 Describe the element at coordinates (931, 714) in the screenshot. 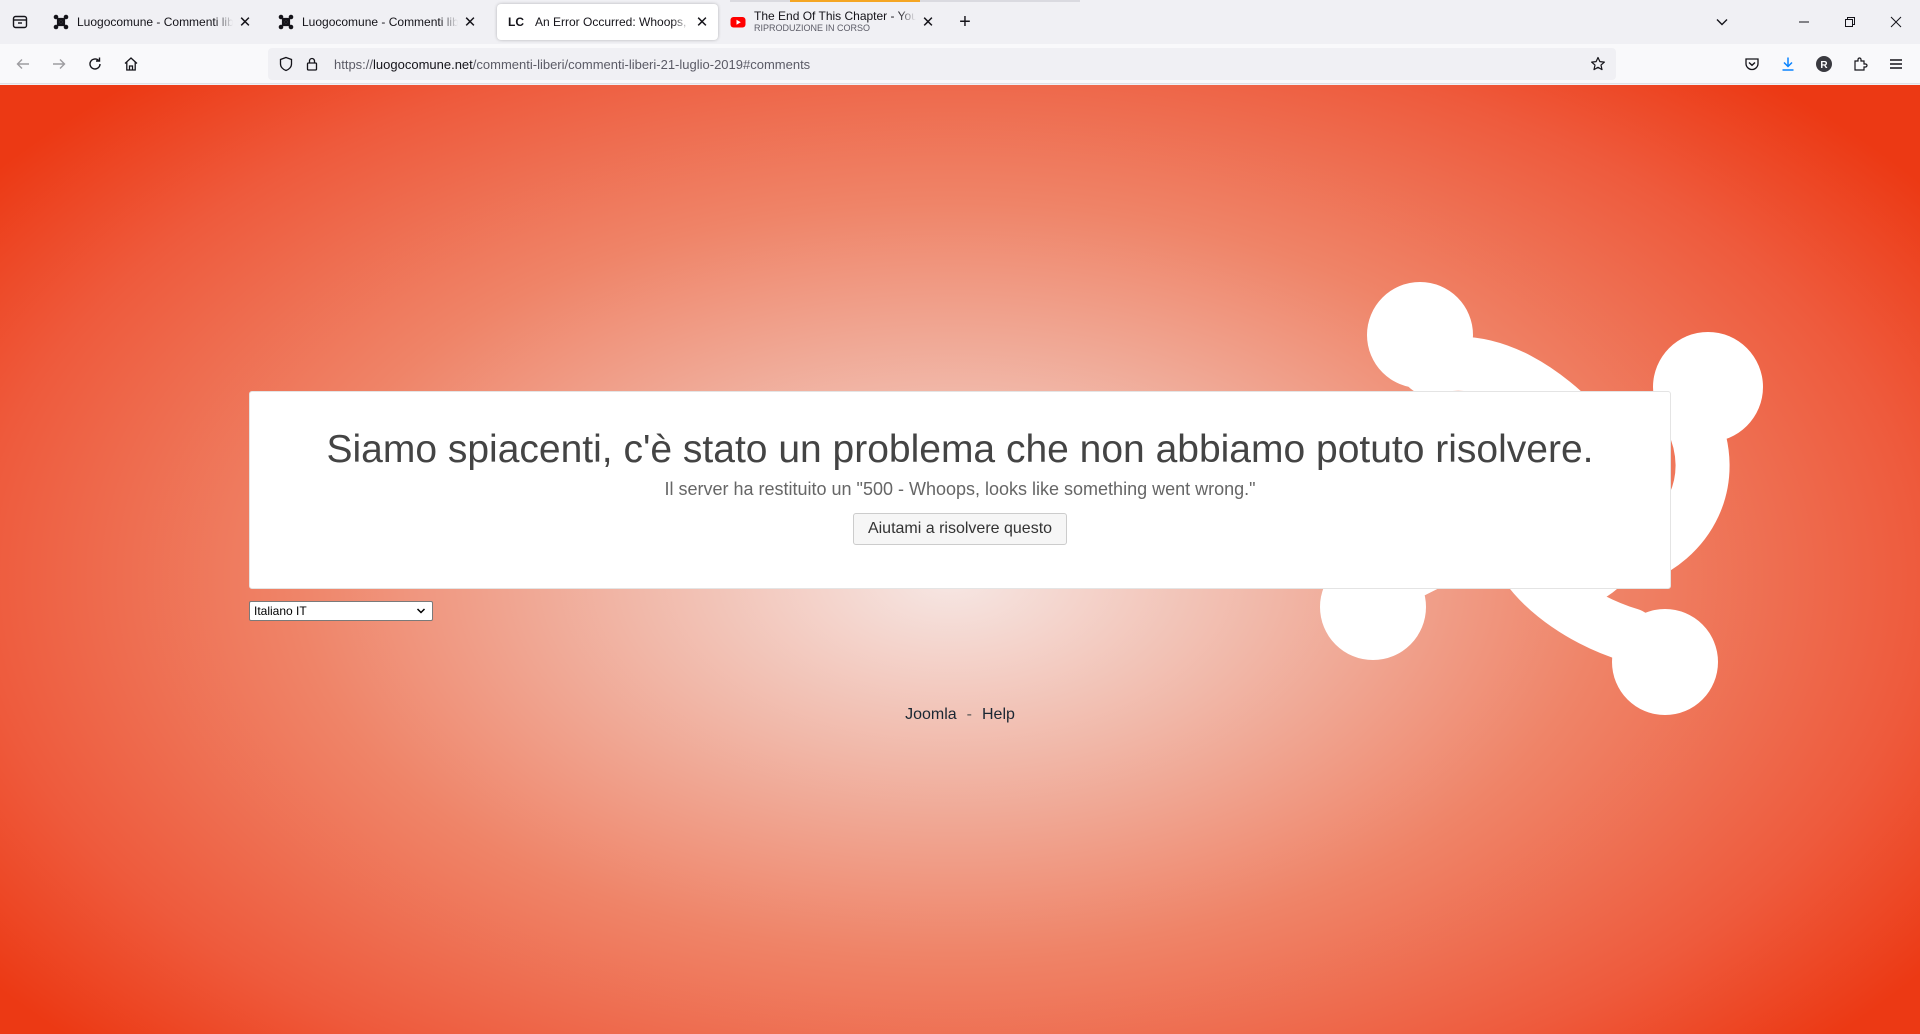

I see `joomla-link: Joomla` at that location.